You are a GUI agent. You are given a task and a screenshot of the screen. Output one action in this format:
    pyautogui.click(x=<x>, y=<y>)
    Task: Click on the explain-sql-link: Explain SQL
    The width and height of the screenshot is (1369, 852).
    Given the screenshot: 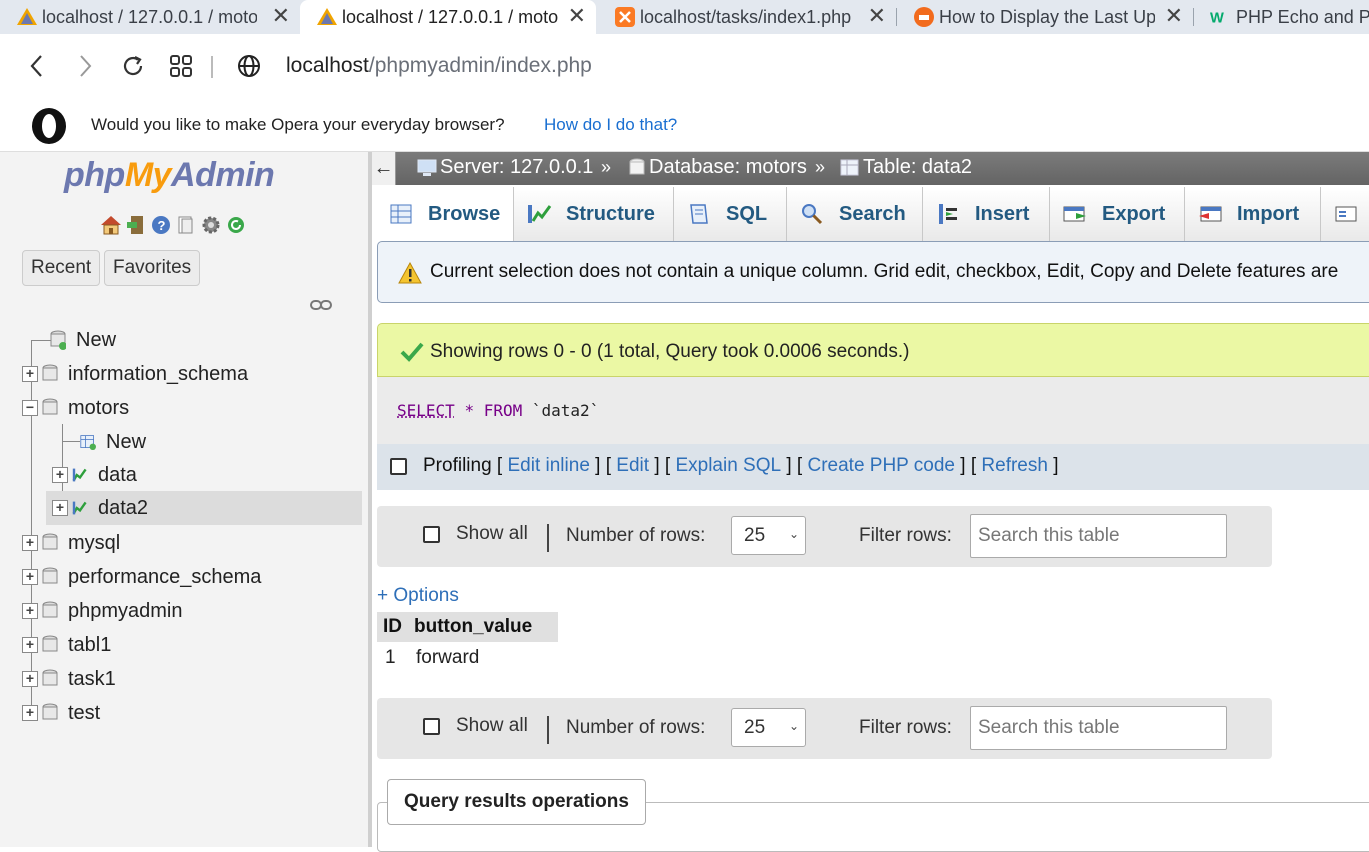 What is the action you would take?
    pyautogui.click(x=728, y=466)
    